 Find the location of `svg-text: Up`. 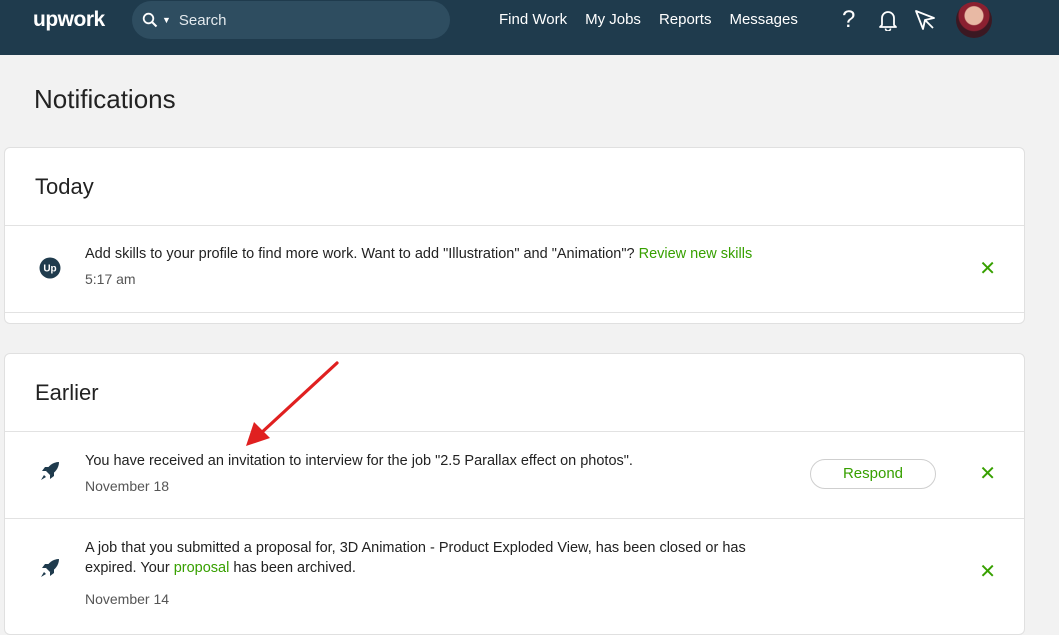

svg-text: Up is located at coordinates (49, 269).